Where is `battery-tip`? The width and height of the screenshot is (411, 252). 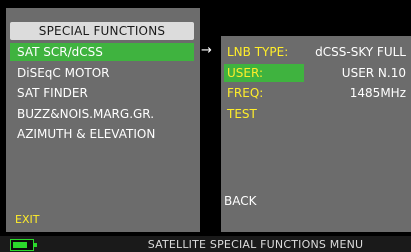 battery-tip is located at coordinates (35, 245).